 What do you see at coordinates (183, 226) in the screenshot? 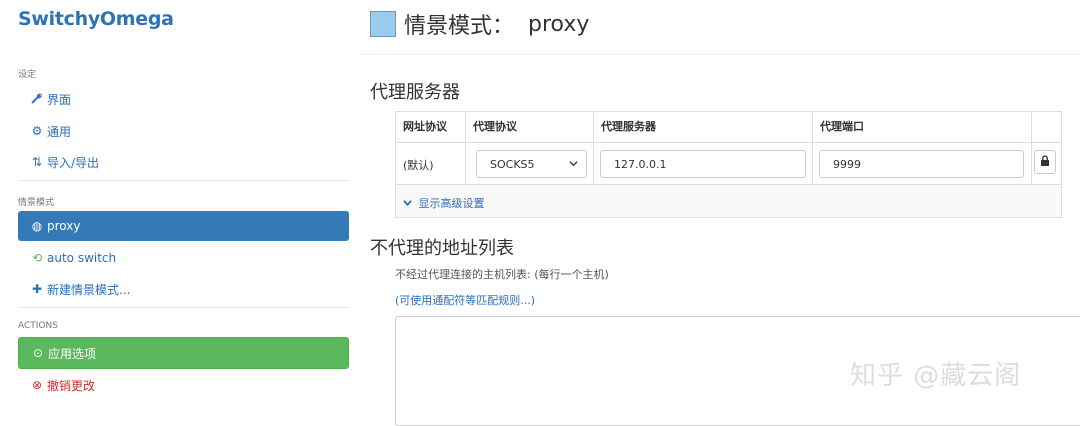
I see `sidebar-item-proxy: ◍ proxy` at bounding box center [183, 226].